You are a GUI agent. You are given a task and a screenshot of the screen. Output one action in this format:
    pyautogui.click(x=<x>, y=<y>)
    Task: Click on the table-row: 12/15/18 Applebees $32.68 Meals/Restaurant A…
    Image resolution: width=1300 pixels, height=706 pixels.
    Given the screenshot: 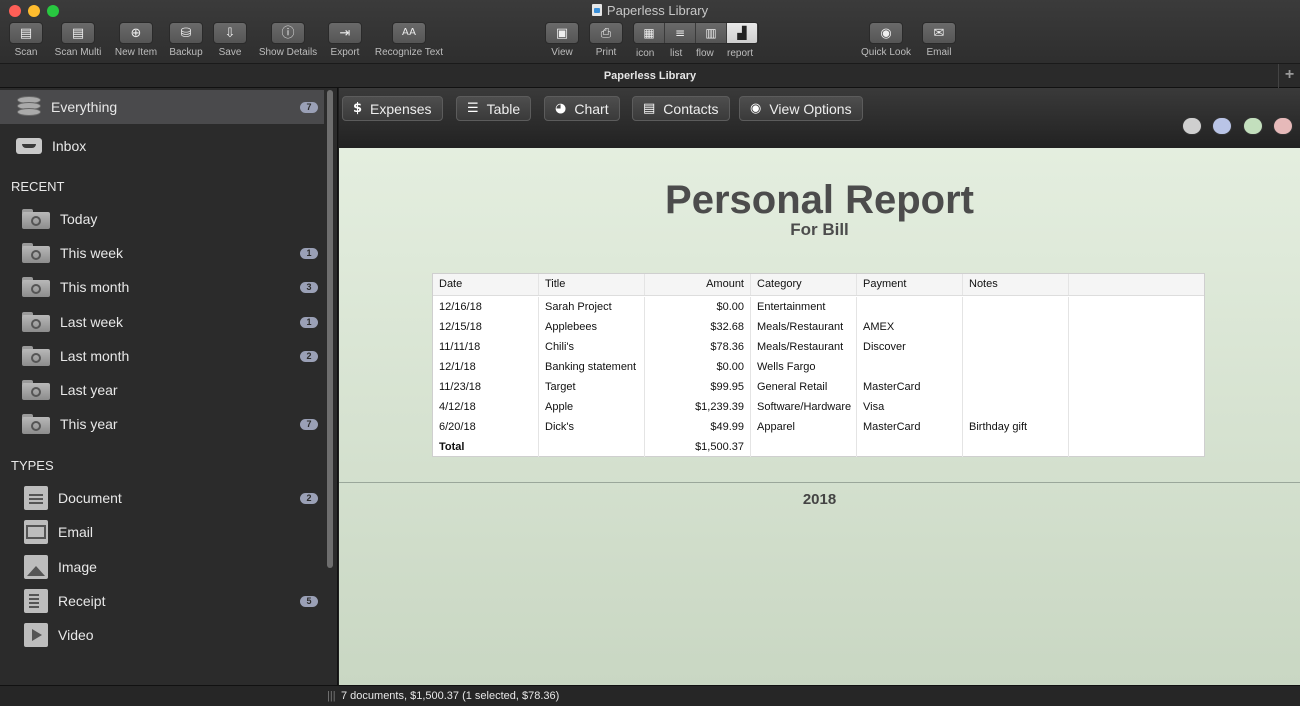 What is the action you would take?
    pyautogui.click(x=818, y=327)
    